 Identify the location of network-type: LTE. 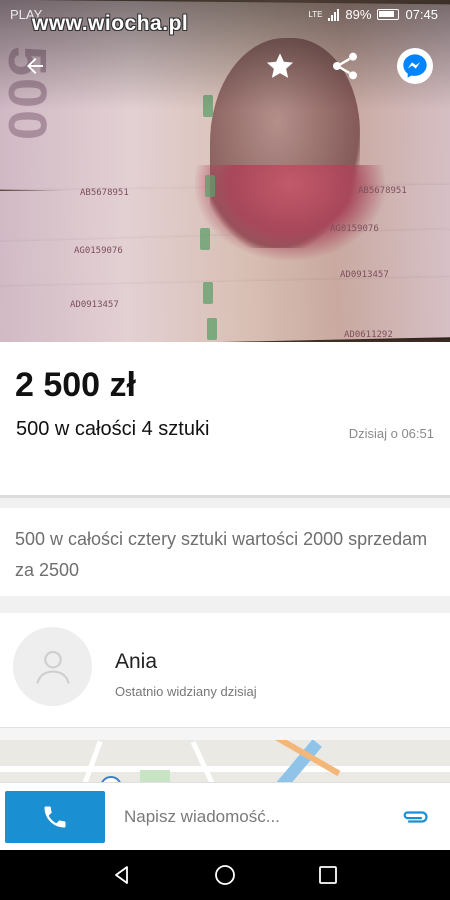
(315, 14).